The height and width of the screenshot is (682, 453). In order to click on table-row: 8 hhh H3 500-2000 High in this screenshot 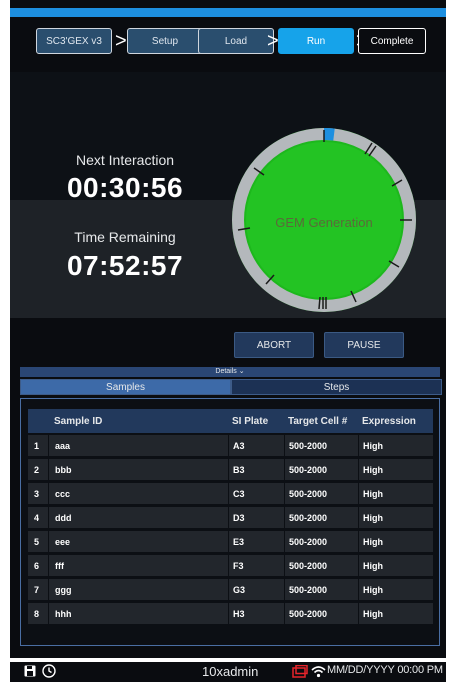, I will do `click(230, 614)`.